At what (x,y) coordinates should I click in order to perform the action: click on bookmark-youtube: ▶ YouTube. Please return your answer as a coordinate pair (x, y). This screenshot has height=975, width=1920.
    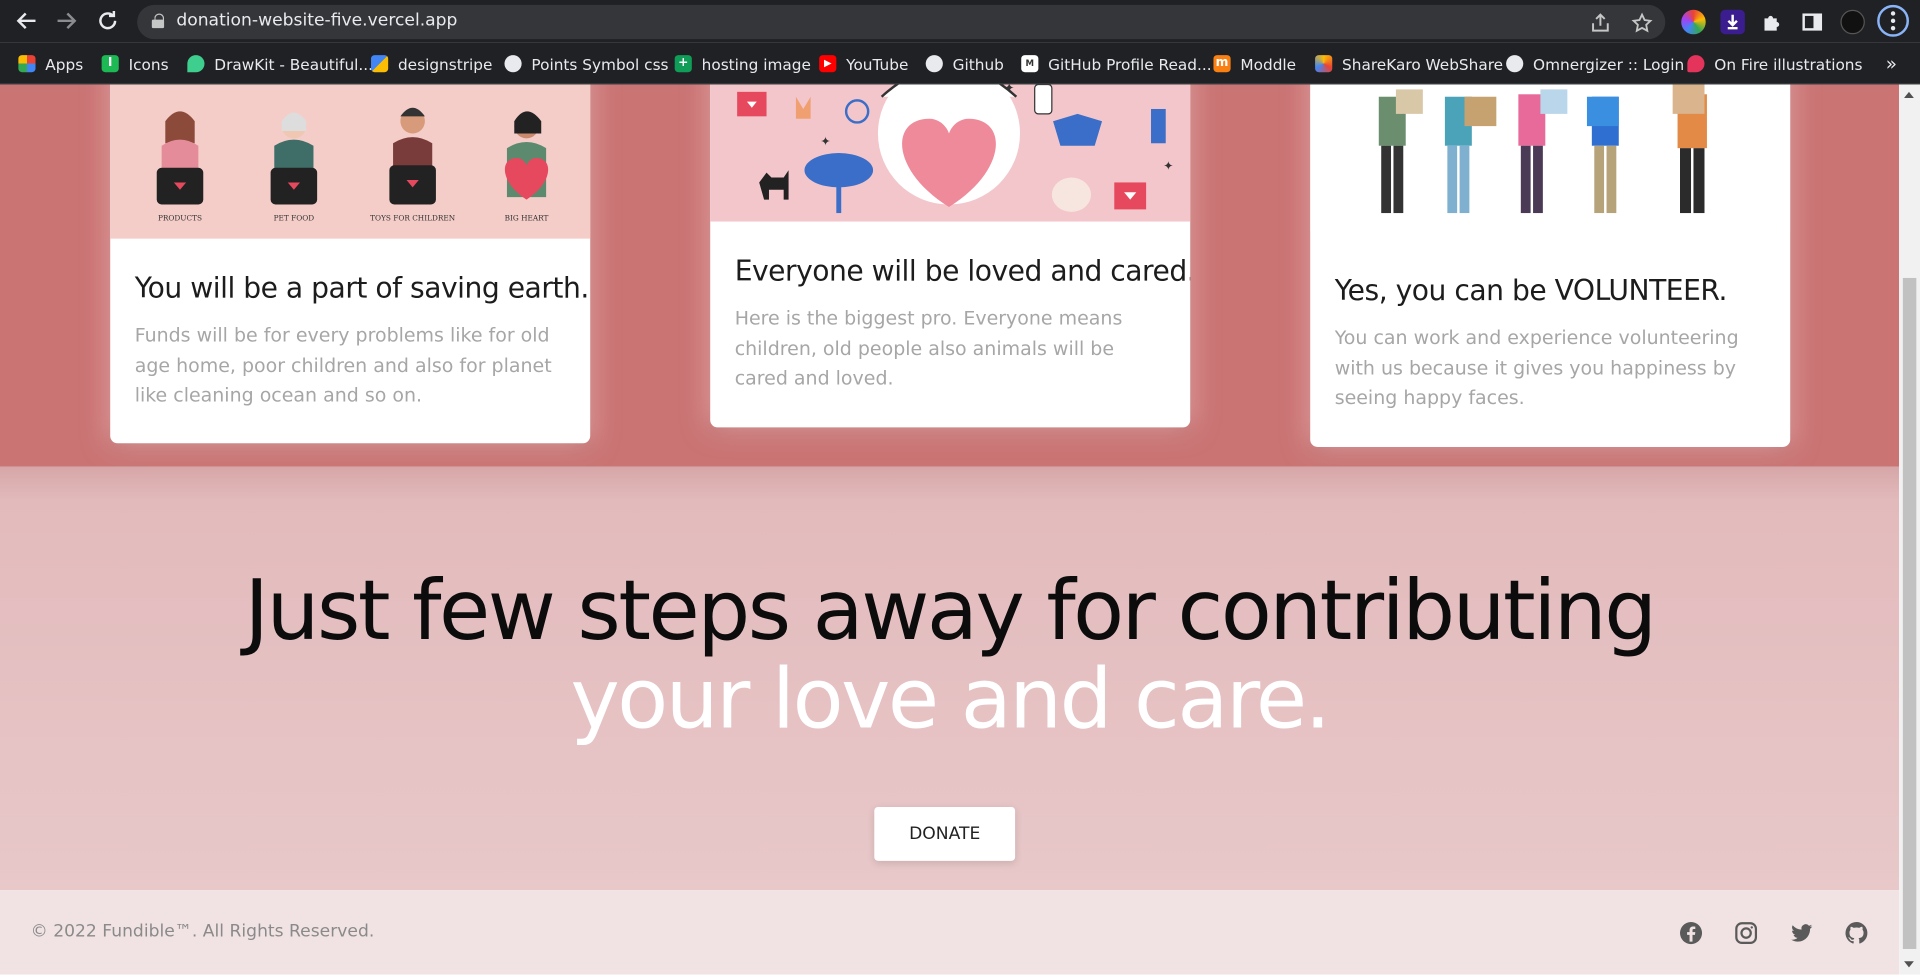
    Looking at the image, I should click on (863, 64).